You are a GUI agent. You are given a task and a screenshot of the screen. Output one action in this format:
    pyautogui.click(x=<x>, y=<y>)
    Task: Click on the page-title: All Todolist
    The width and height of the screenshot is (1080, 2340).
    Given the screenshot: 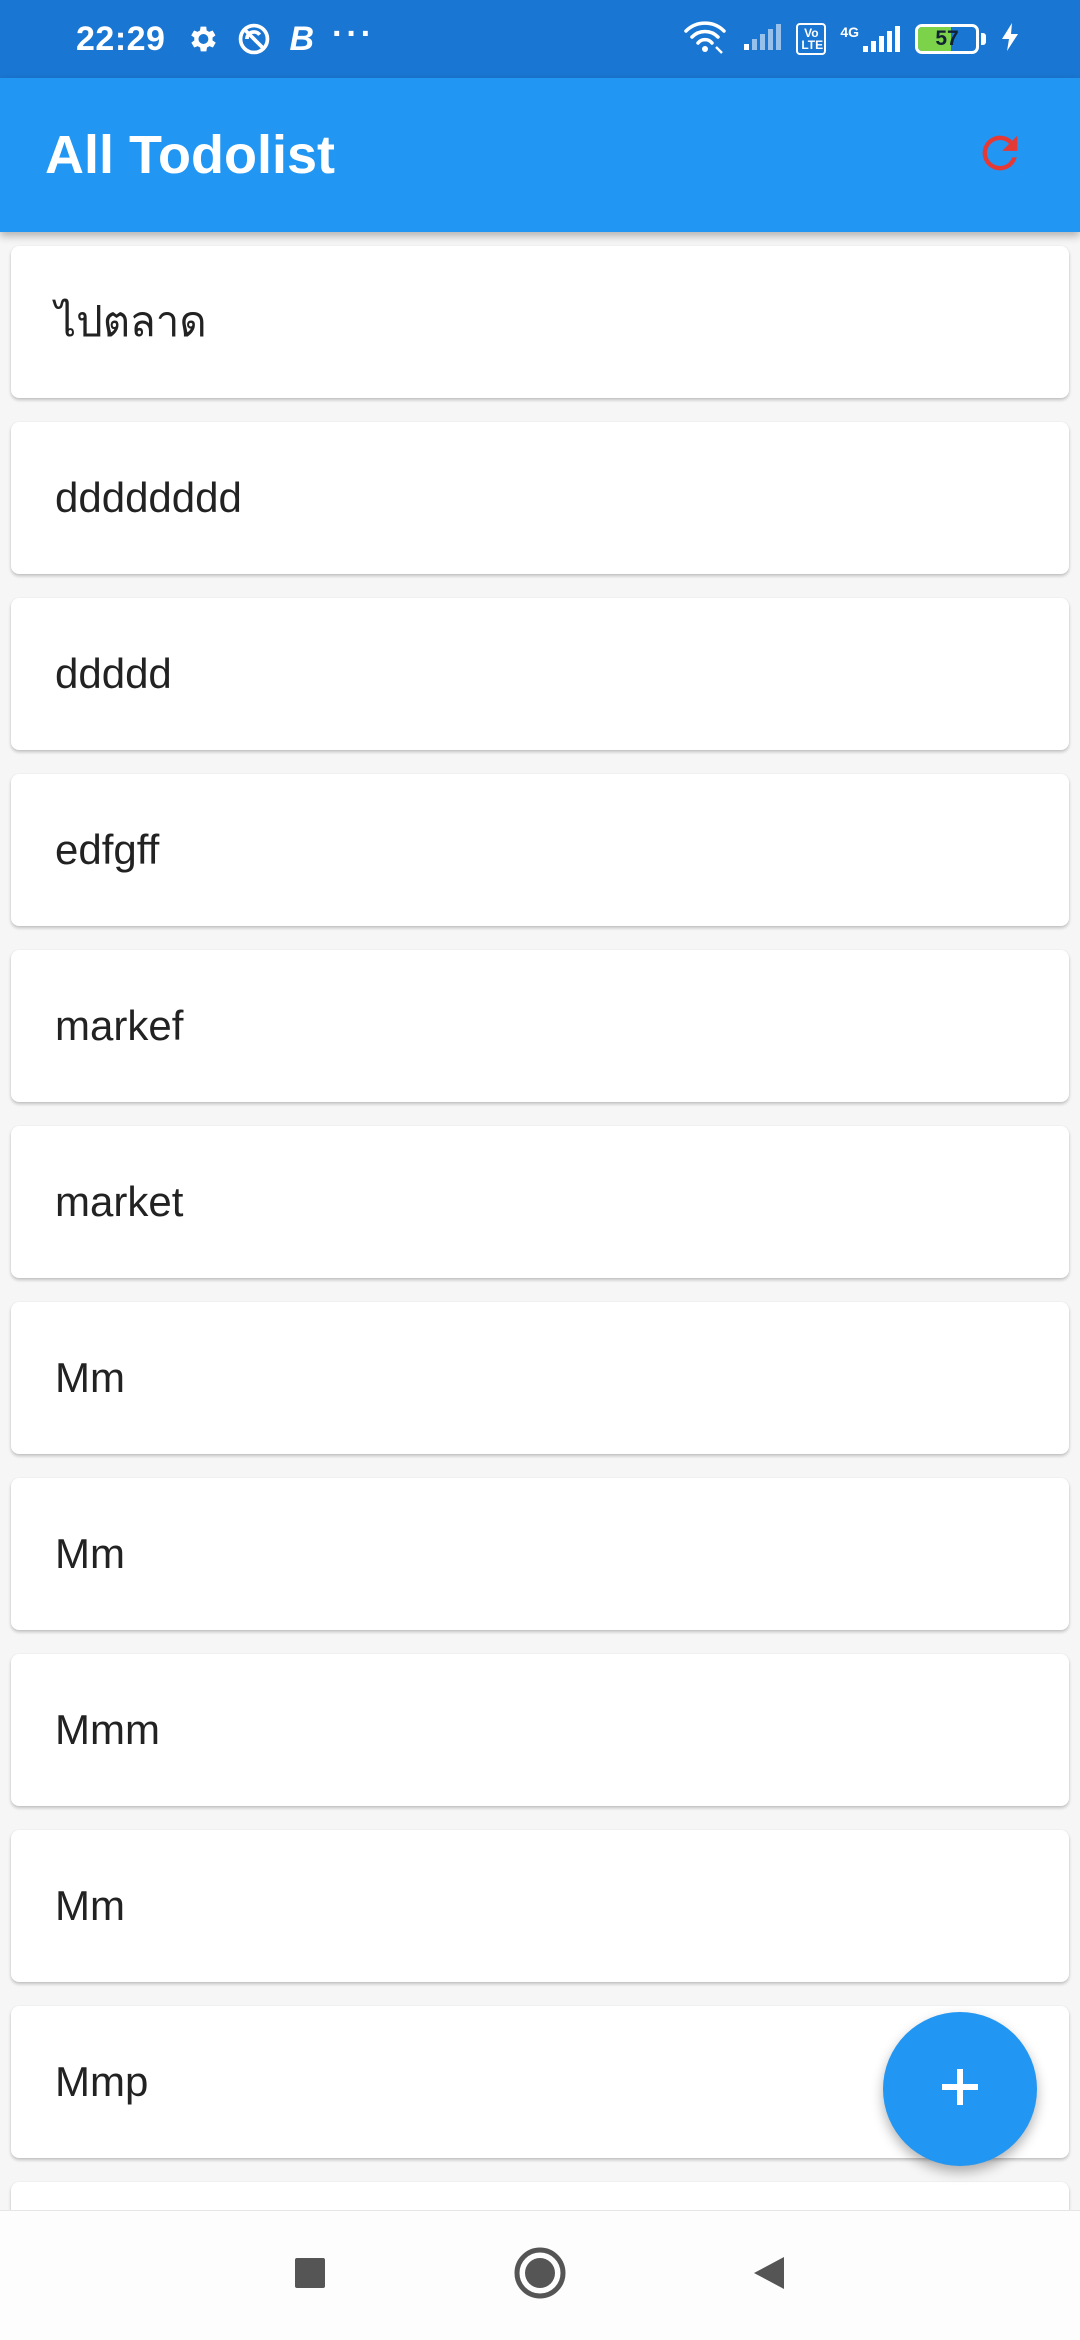 What is the action you would take?
    pyautogui.click(x=190, y=155)
    